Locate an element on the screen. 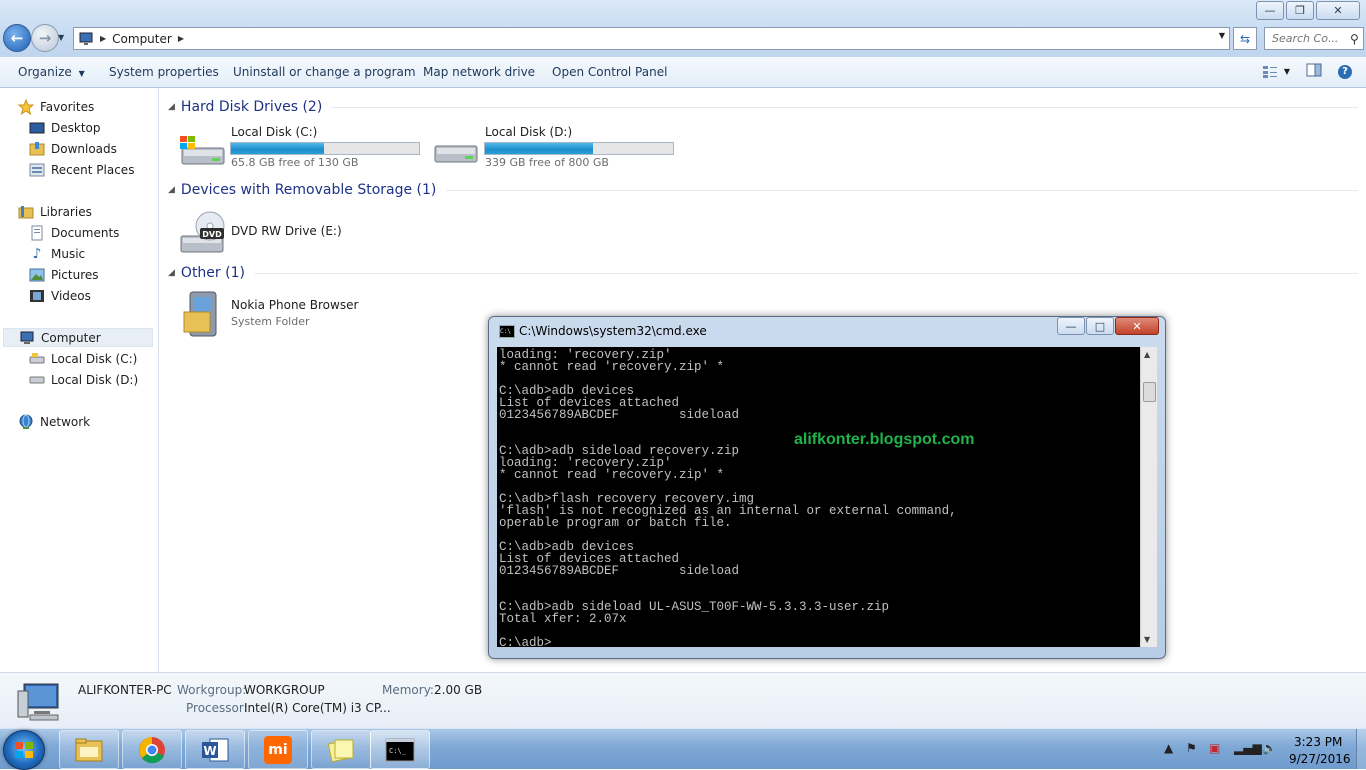  videos-icon is located at coordinates (37, 296).